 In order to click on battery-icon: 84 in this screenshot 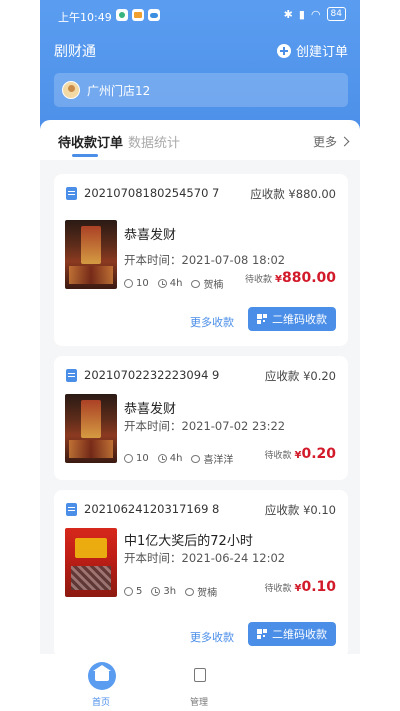, I will do `click(336, 14)`.